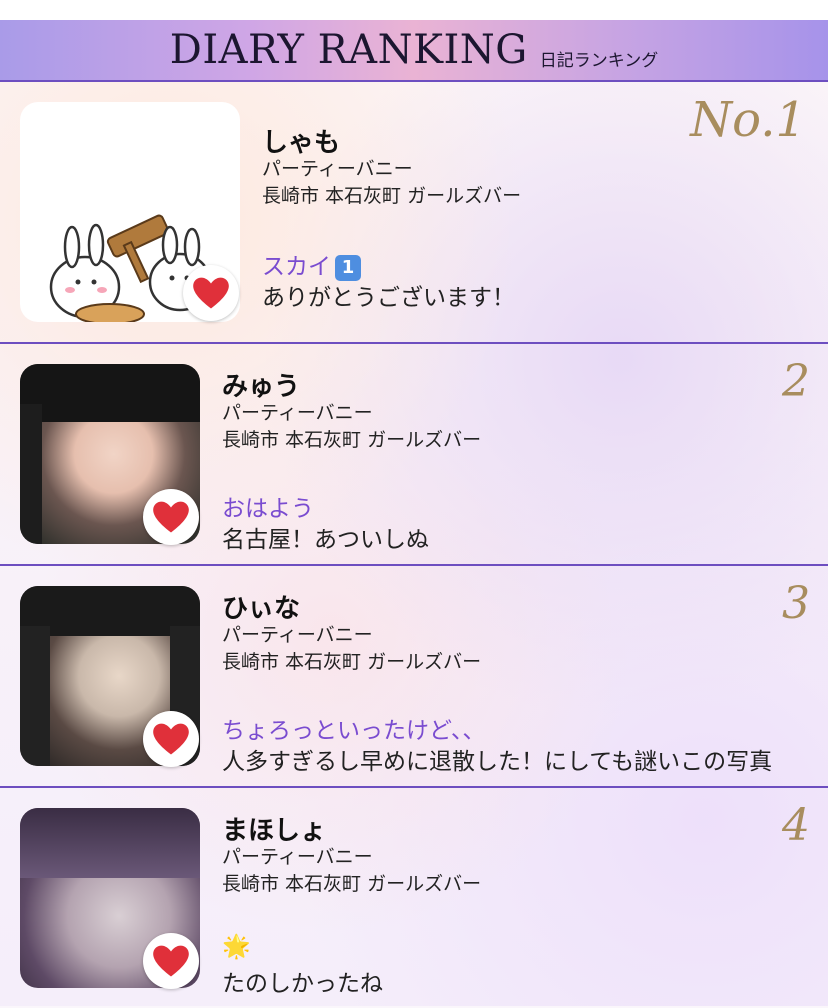  What do you see at coordinates (296, 267) in the screenshot?
I see `diary-title-text: スカイ` at bounding box center [296, 267].